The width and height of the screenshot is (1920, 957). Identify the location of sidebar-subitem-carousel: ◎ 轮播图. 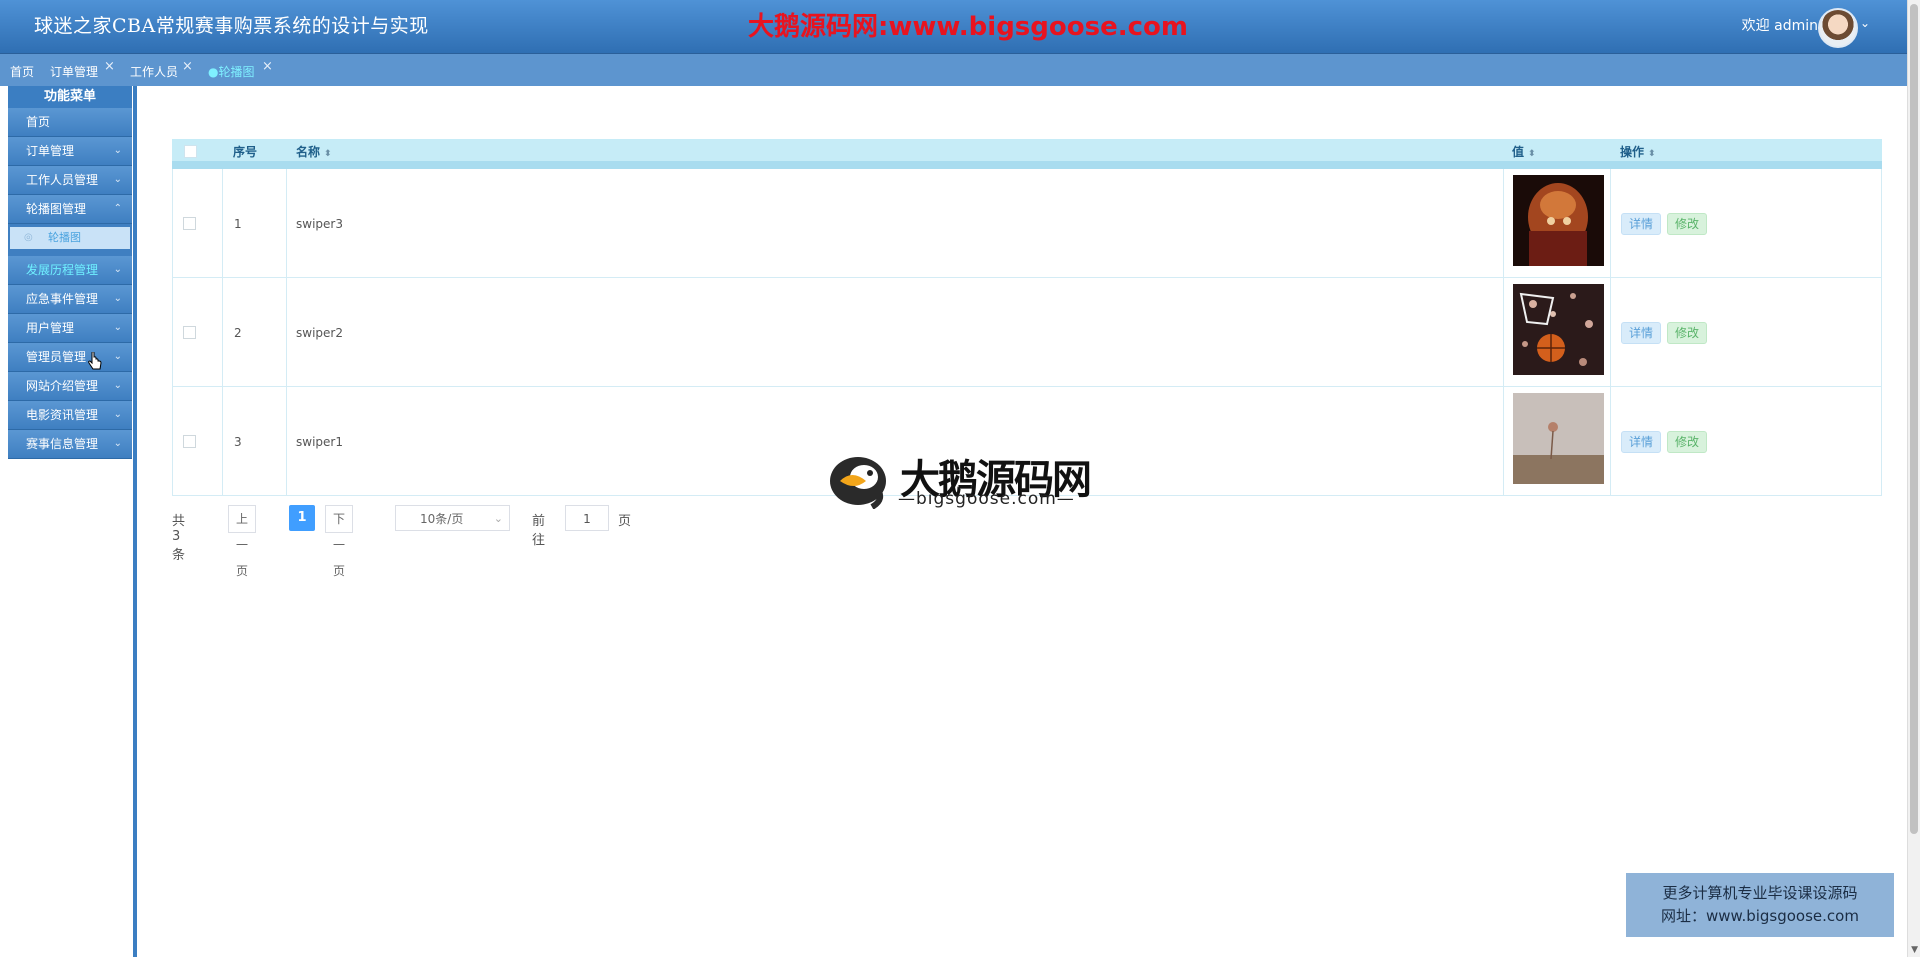
(70, 240).